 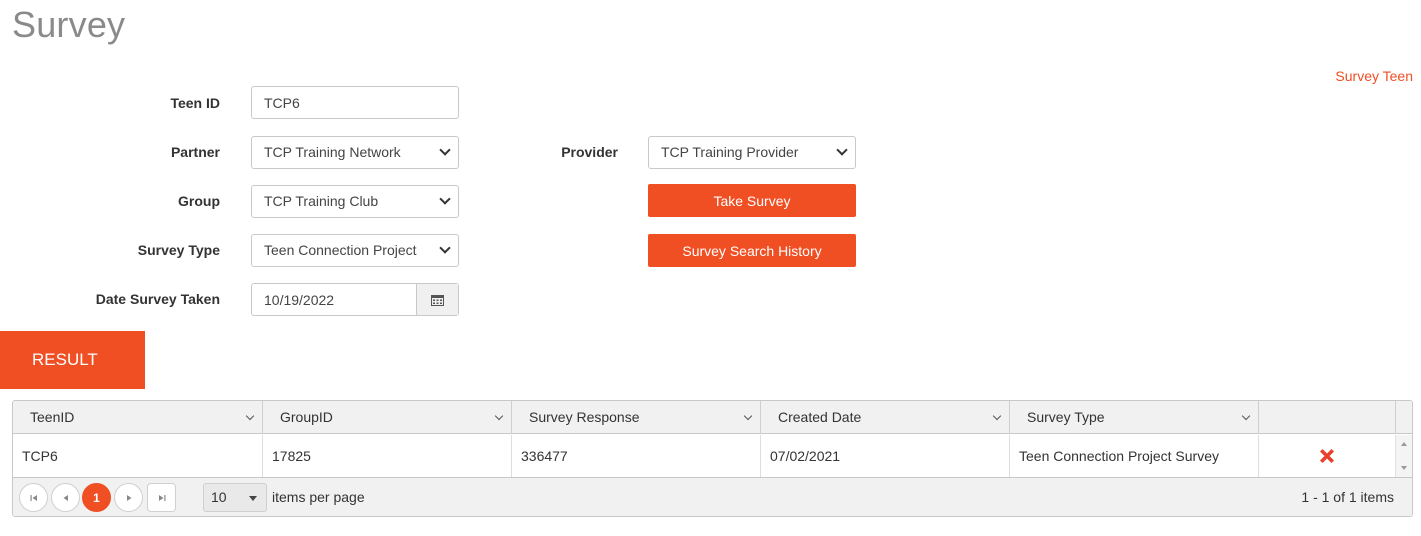 I want to click on partner-select-value: TCP Training Network, so click(x=332, y=152).